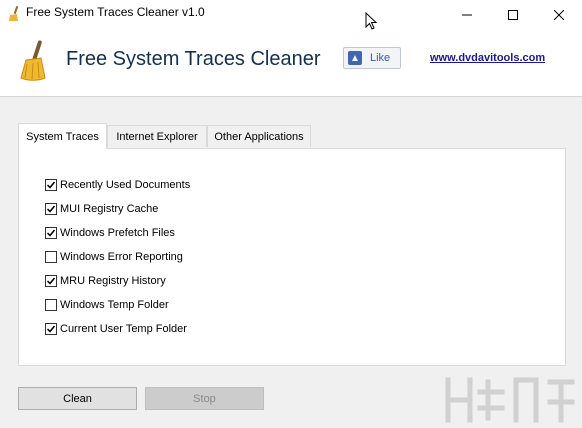 The image size is (582, 428). I want to click on checkbox-label: MUI Registry Cache, so click(109, 209).